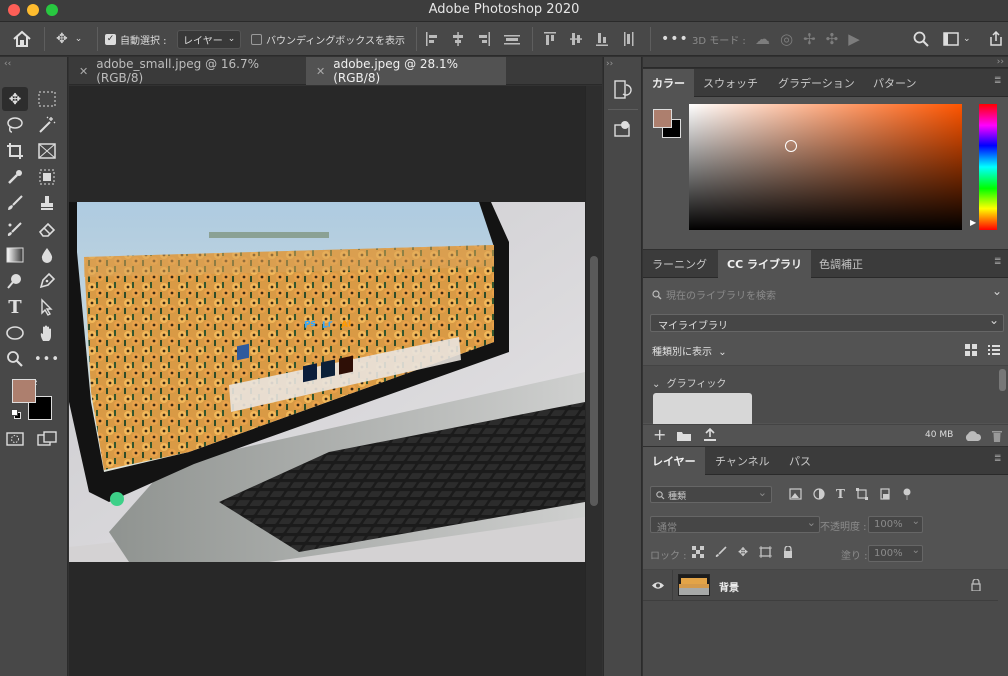 This screenshot has height=676, width=1008. Describe the element at coordinates (47, 229) in the screenshot. I see `eraser-tool` at that location.